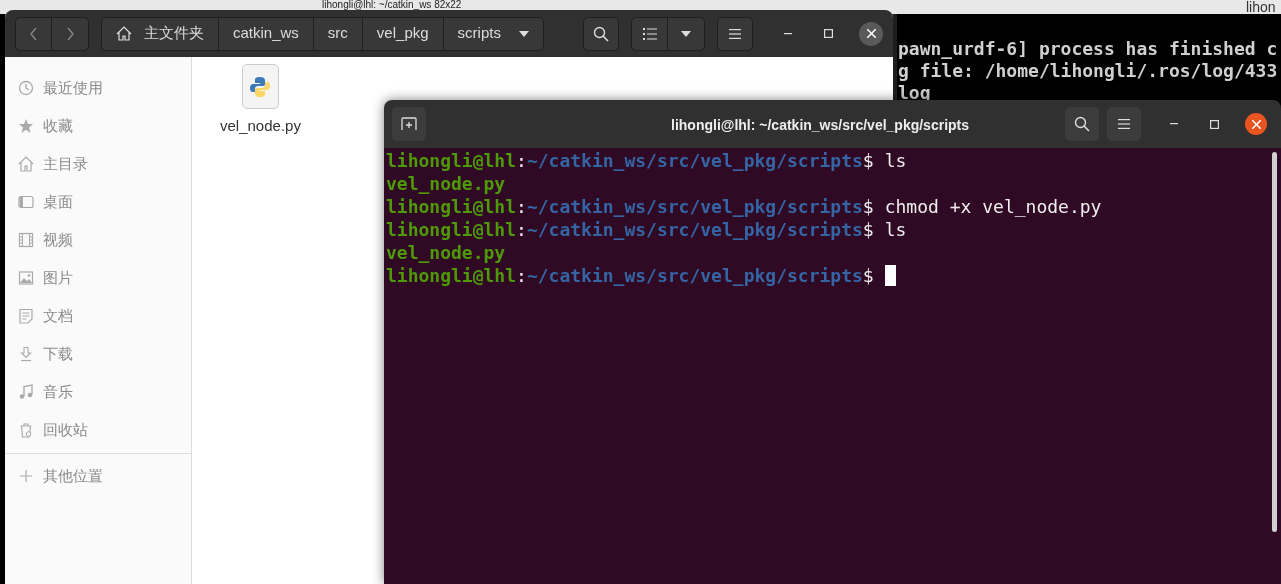 This screenshot has height=584, width=1281. I want to click on path-button: scripts, so click(492, 33).